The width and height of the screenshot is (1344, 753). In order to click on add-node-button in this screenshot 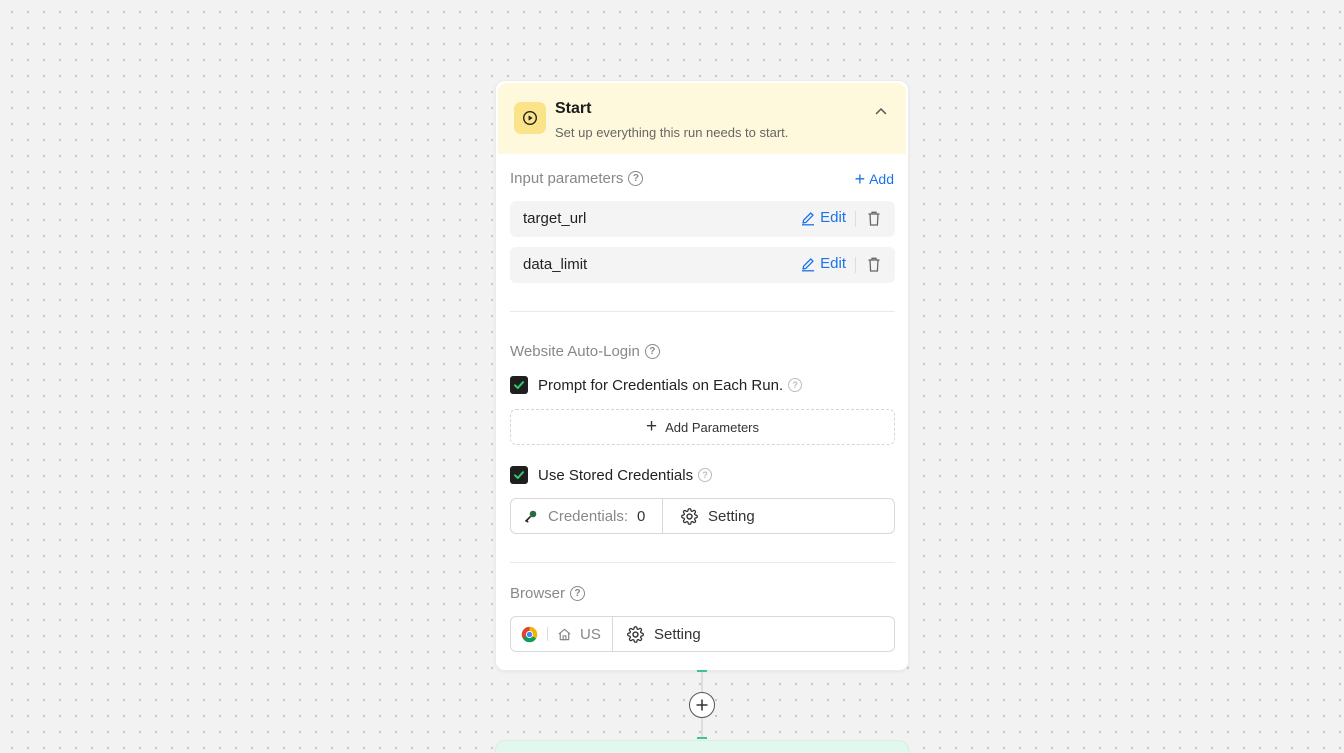, I will do `click(702, 705)`.